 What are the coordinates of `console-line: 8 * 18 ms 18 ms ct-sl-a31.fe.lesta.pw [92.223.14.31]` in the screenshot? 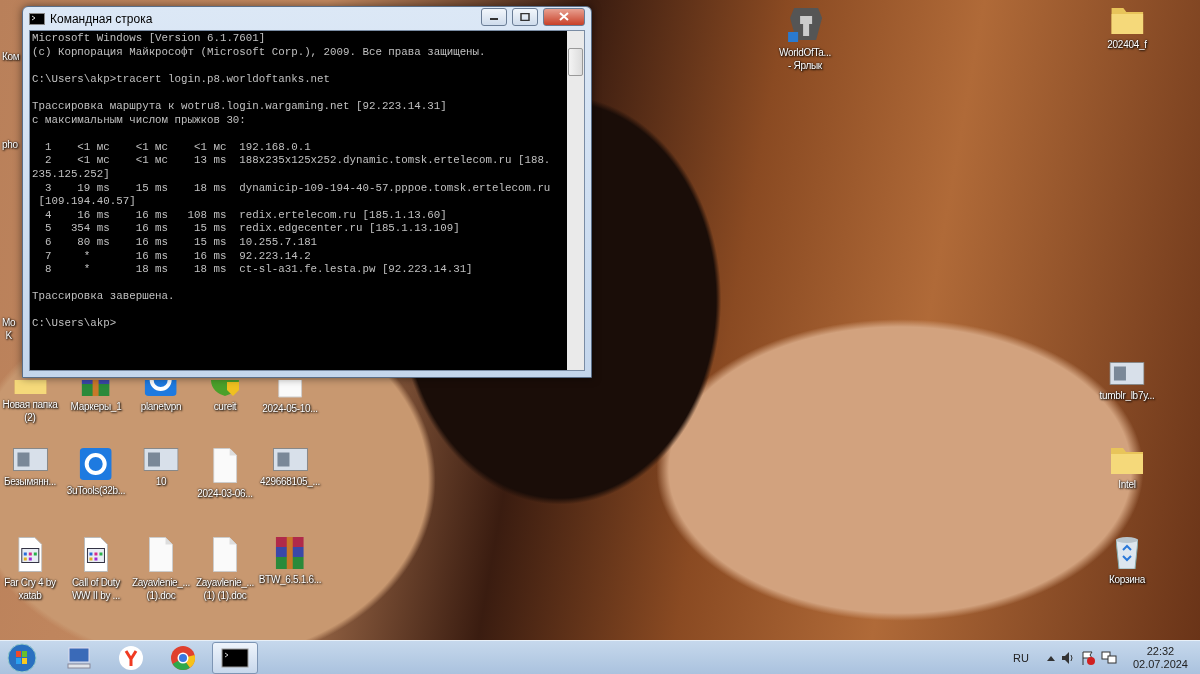 It's located at (258, 270).